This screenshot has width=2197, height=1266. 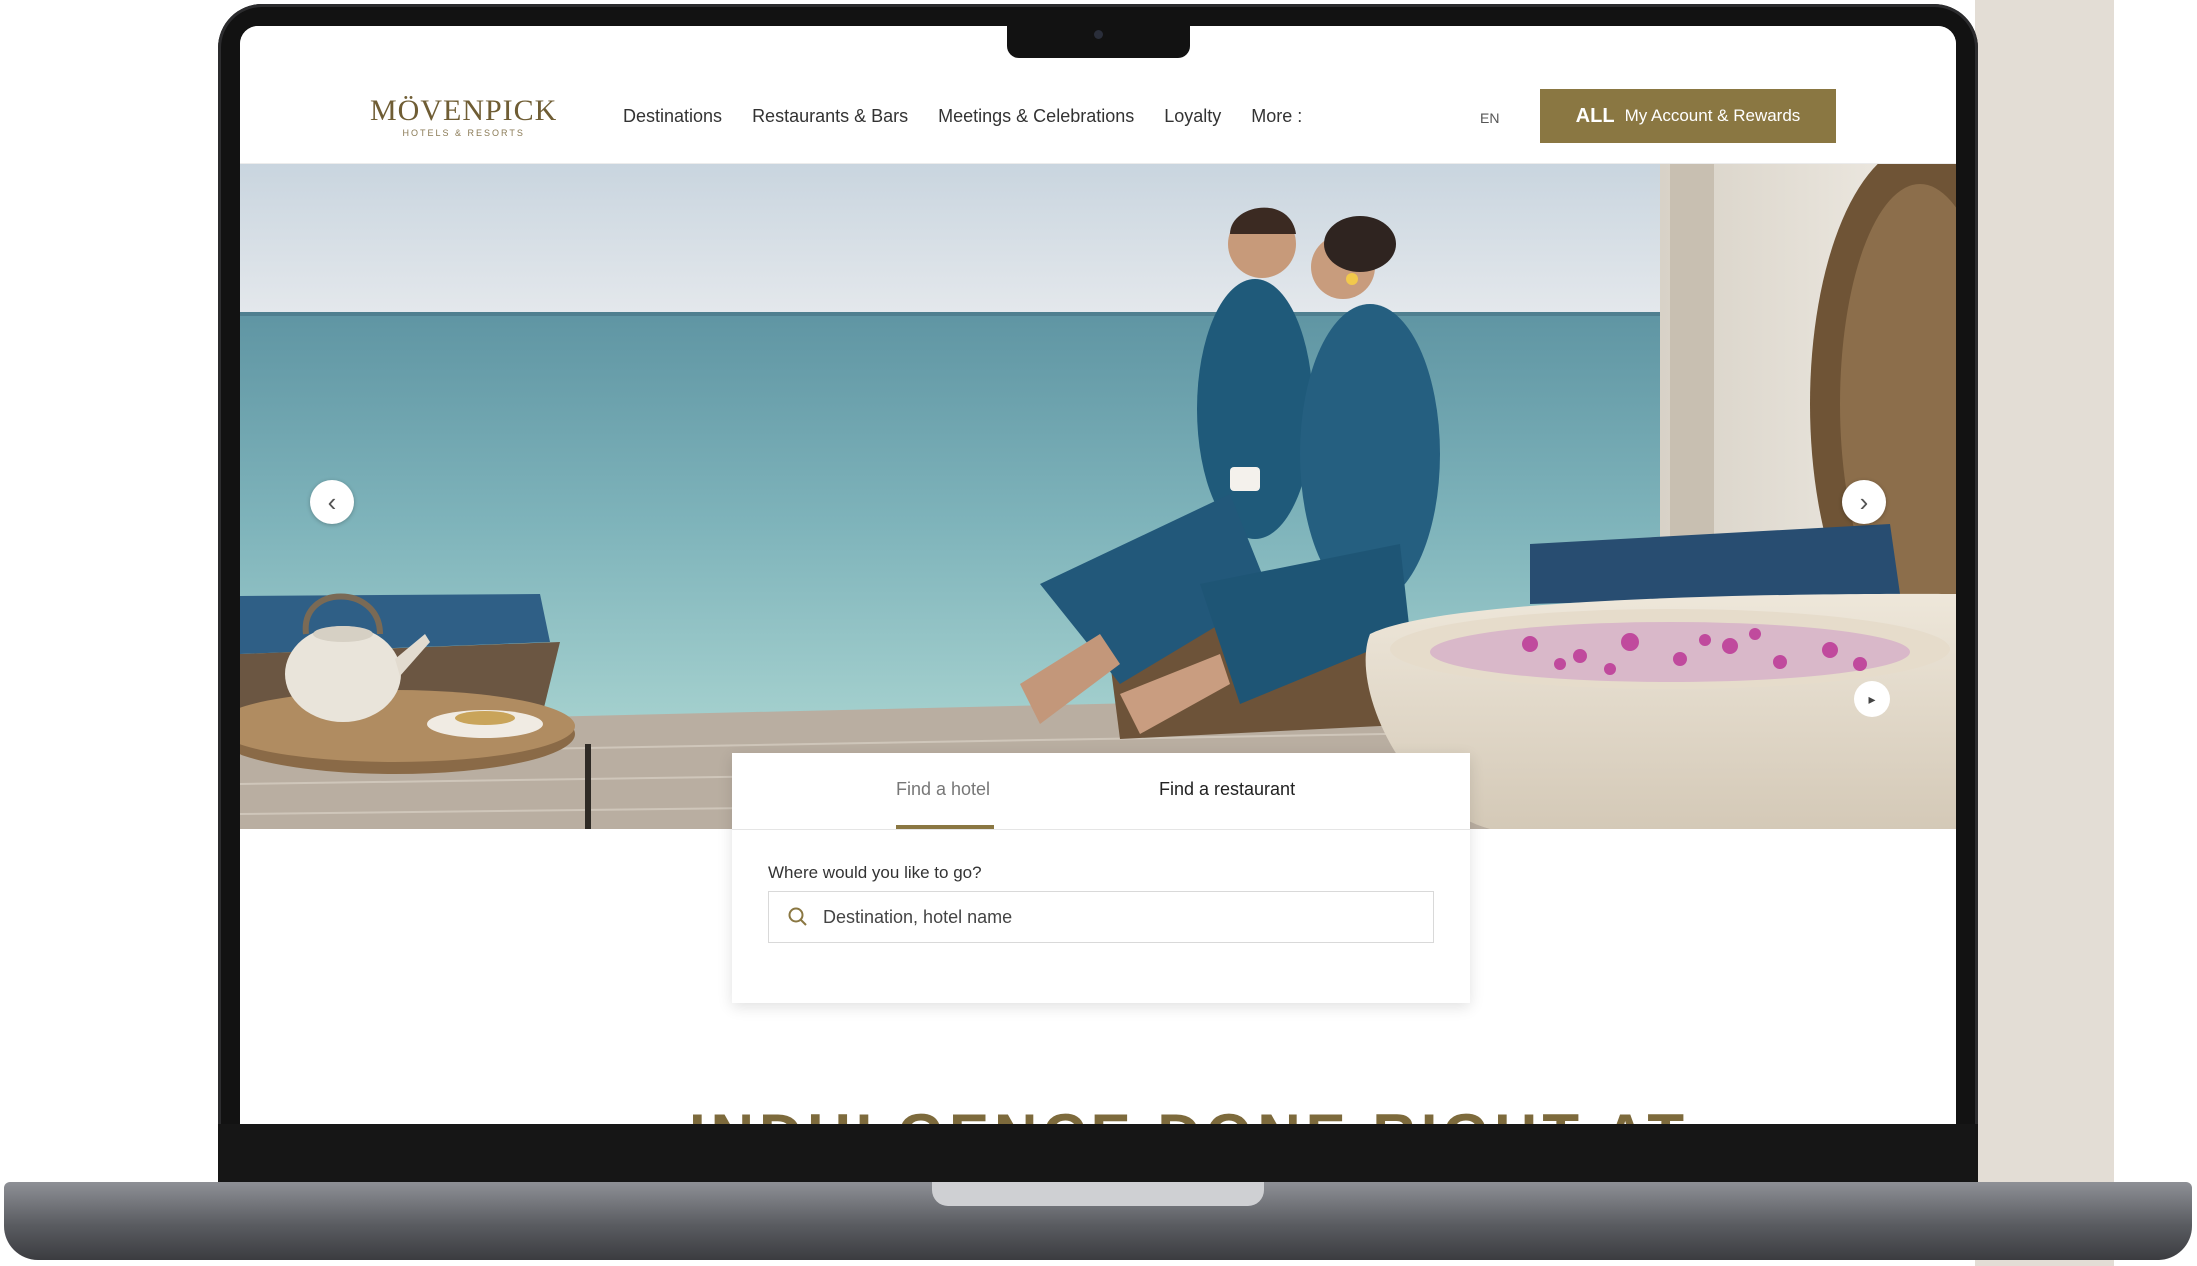 I want to click on destination-search-field, so click(x=1101, y=917).